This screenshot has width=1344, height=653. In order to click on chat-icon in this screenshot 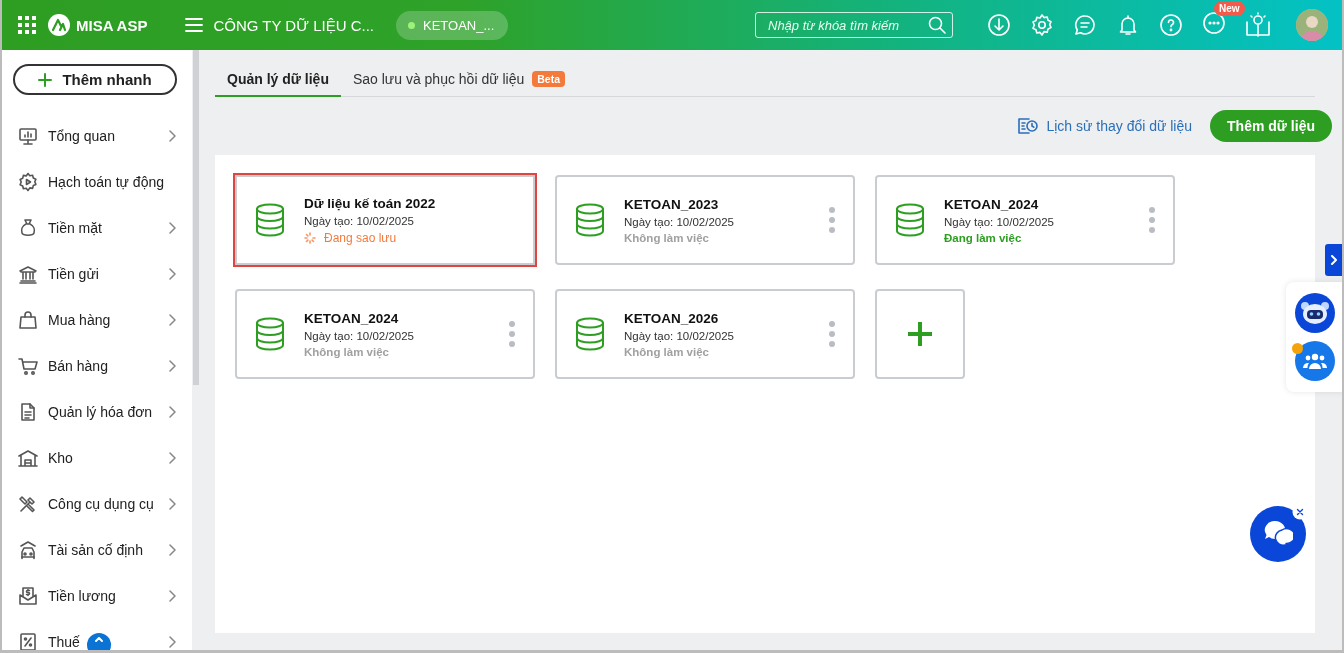, I will do `click(1085, 25)`.